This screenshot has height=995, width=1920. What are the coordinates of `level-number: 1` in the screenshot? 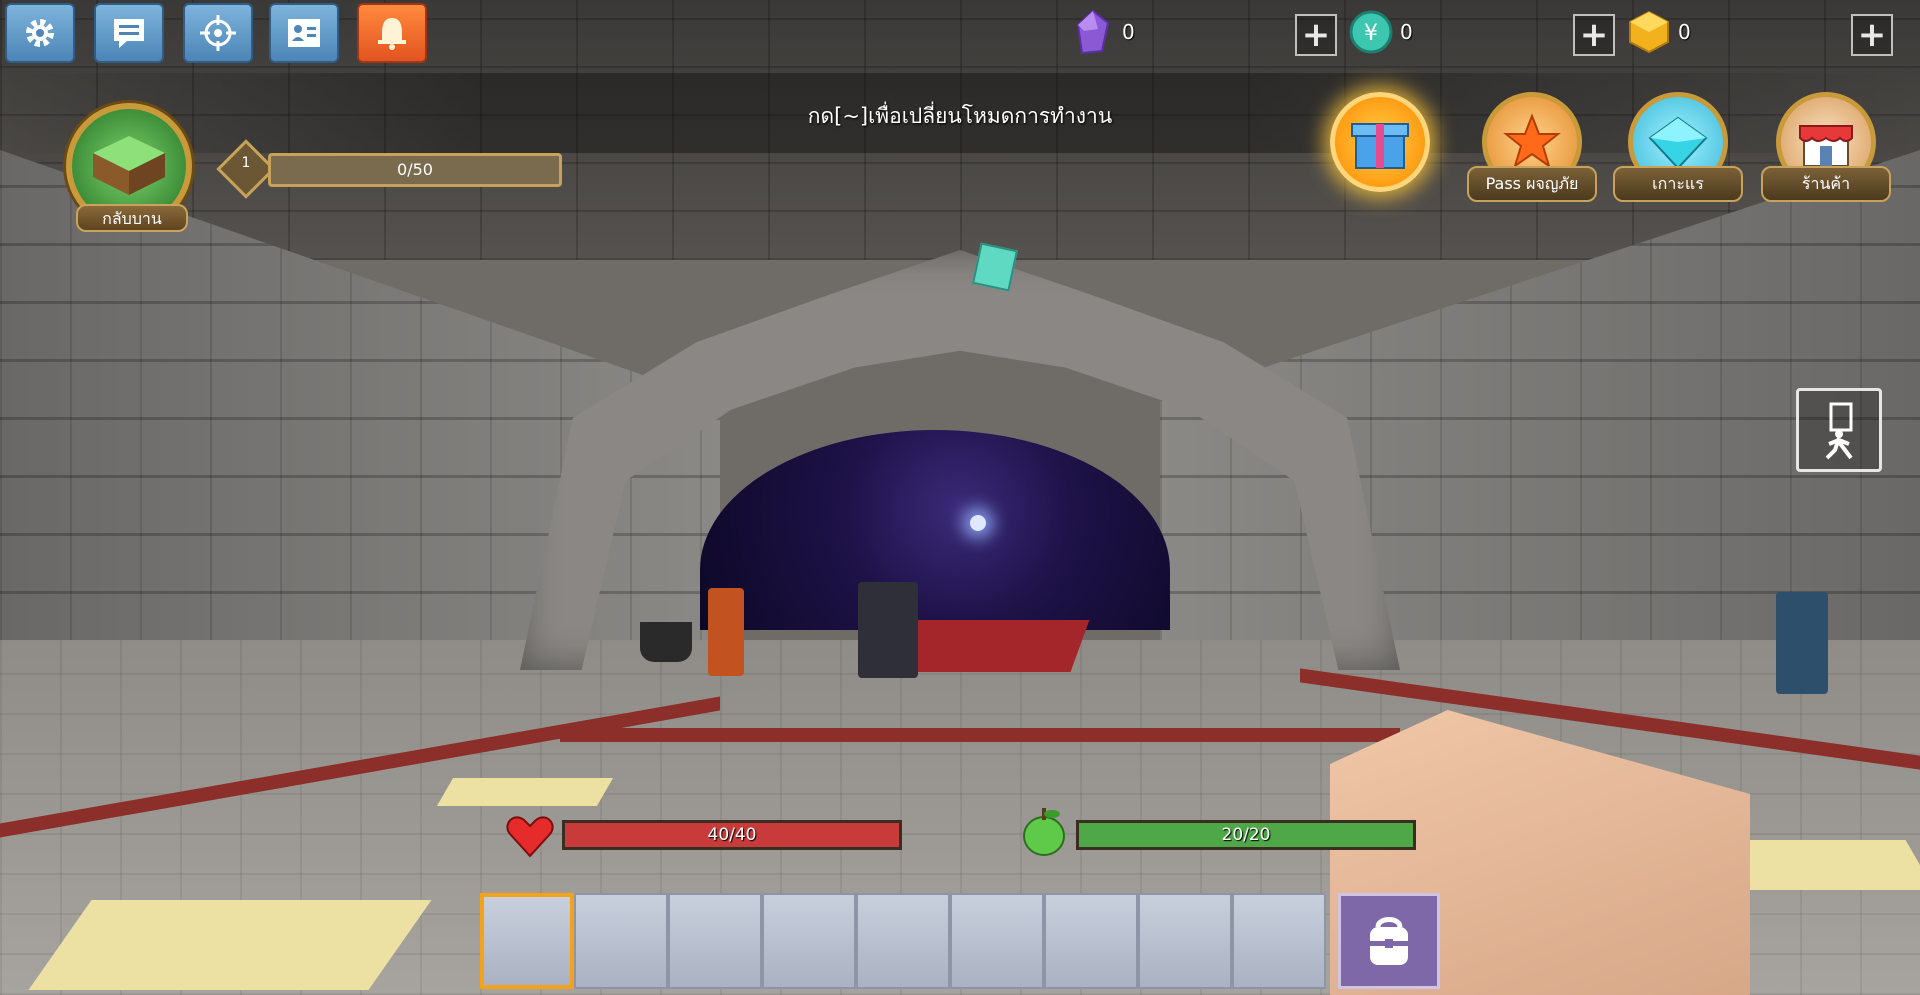 It's located at (246, 163).